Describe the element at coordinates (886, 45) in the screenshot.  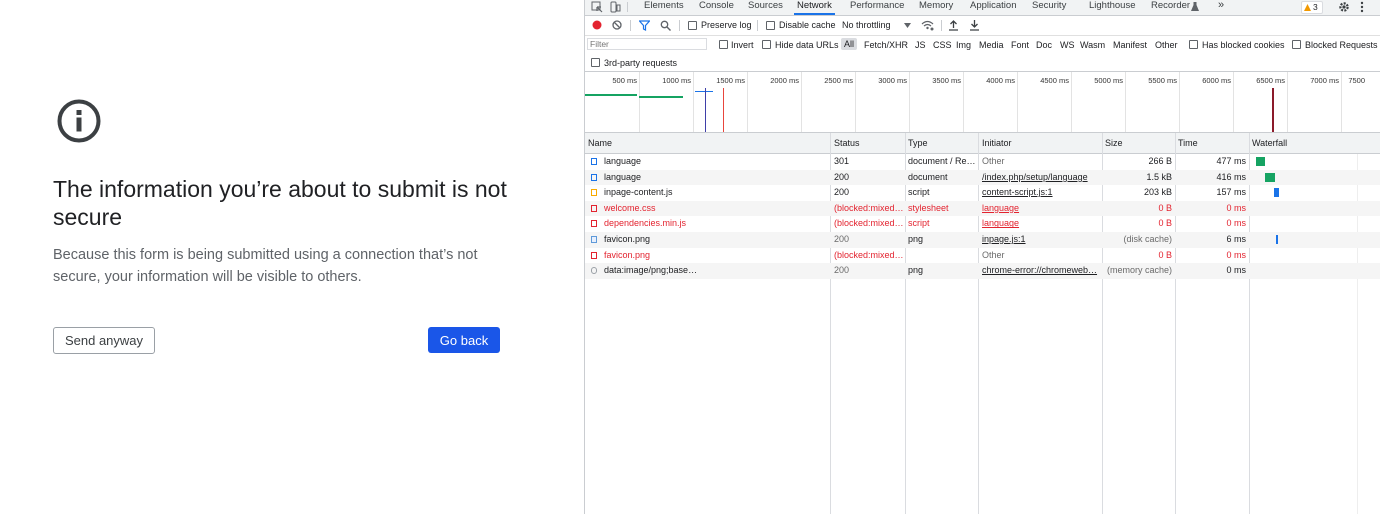
I see `filter-type-fetch-xhr: Fetch/XHR` at that location.